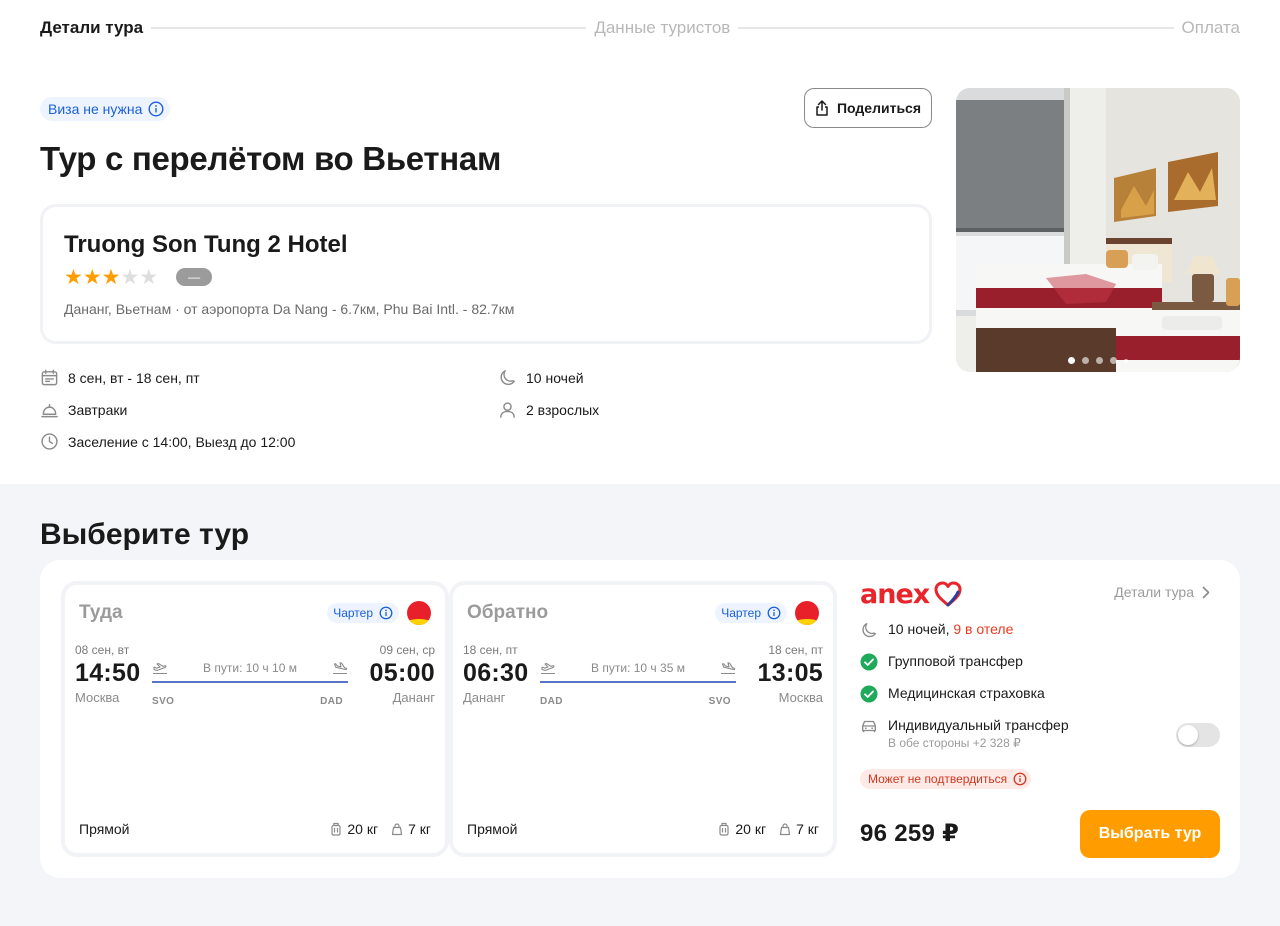  I want to click on tour-details-link: Детали тура, so click(1162, 592).